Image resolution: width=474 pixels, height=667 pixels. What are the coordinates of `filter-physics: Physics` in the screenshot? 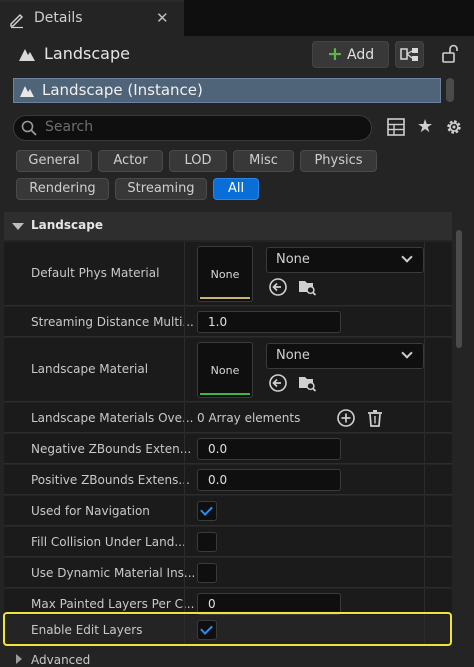 It's located at (338, 161).